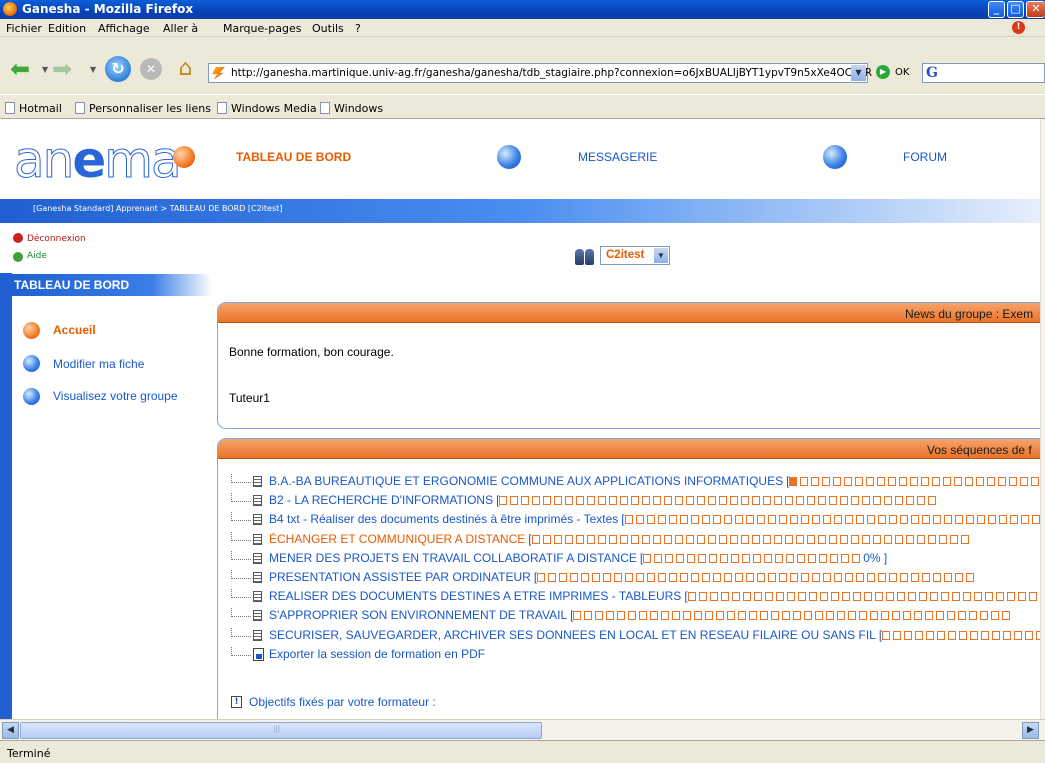  I want to click on menu-outils: Outils, so click(328, 28).